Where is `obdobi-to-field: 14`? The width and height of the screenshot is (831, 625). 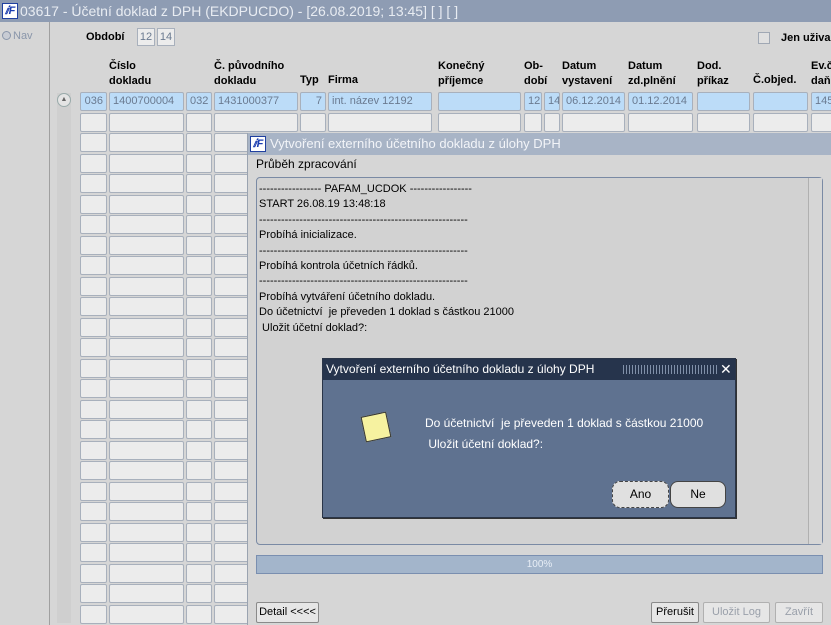
obdobi-to-field: 14 is located at coordinates (166, 37).